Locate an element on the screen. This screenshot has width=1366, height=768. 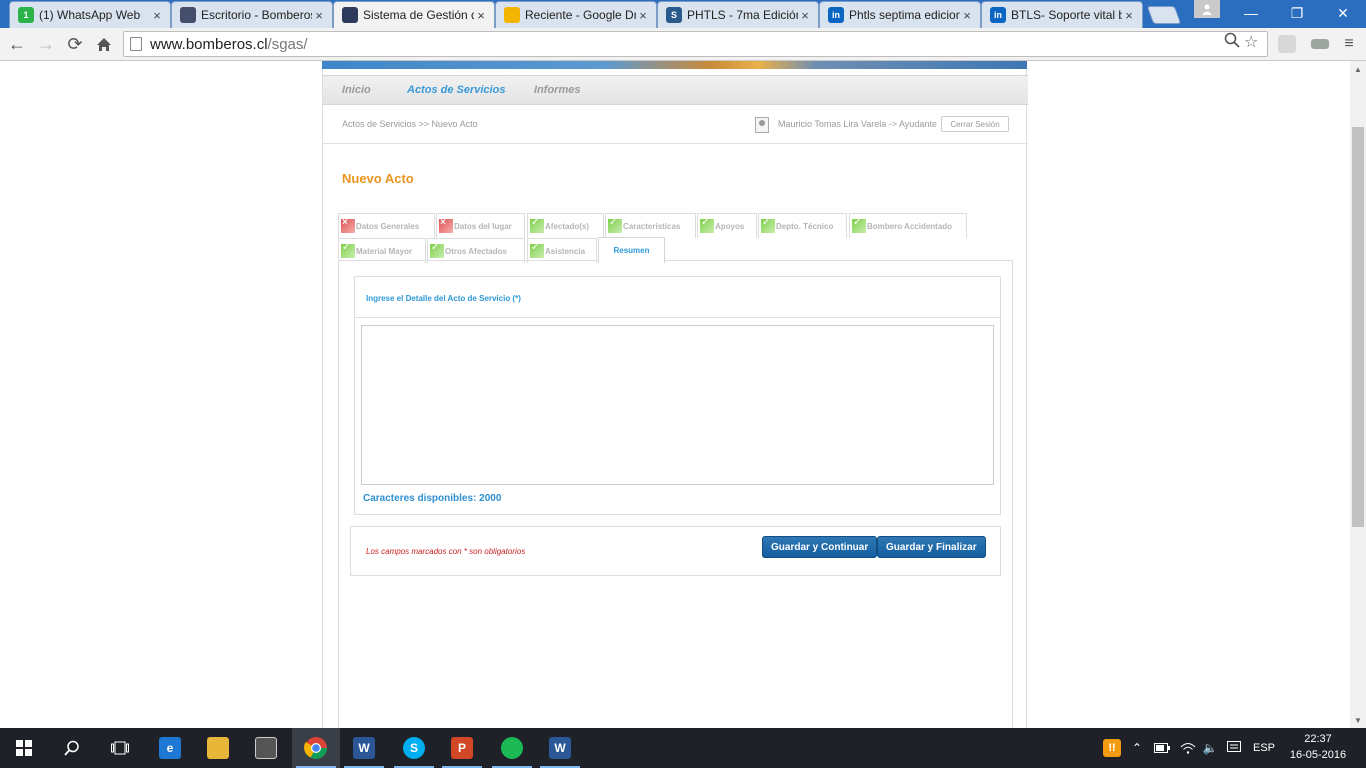
file-explorer-icon is located at coordinates (218, 748).